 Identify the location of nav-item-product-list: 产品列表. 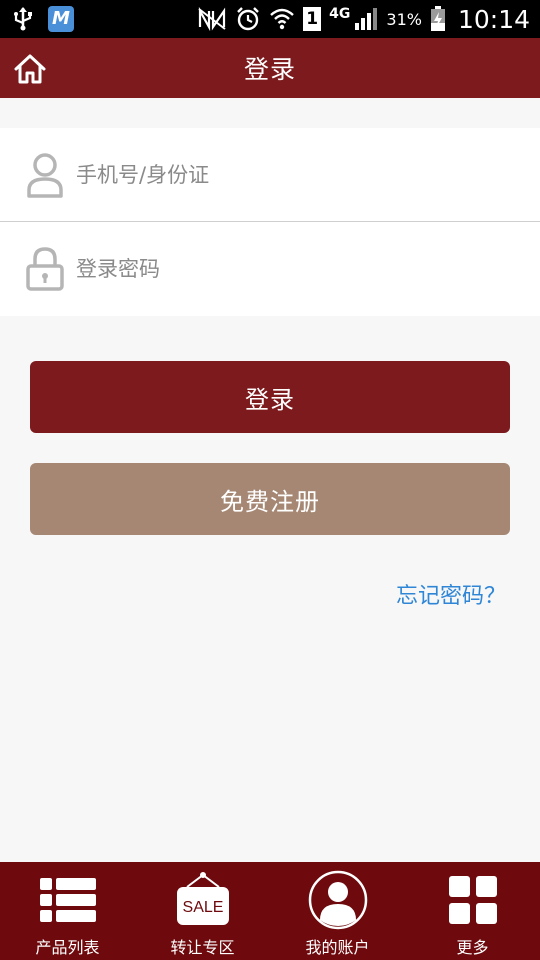
(67, 911).